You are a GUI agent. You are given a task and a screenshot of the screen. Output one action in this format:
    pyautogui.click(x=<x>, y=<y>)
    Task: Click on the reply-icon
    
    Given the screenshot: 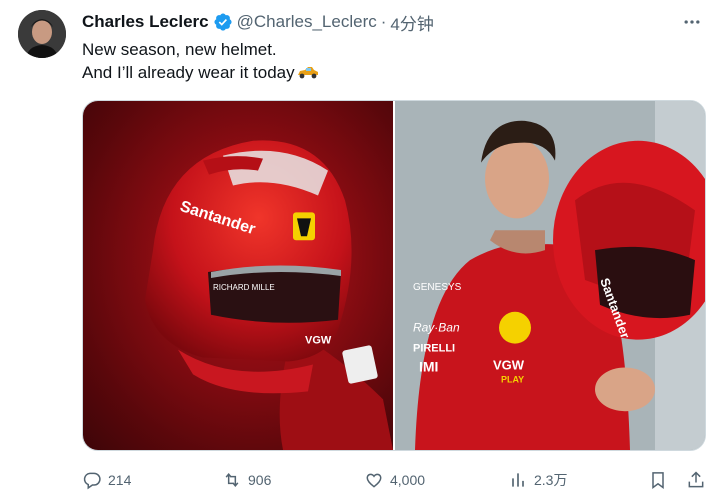 What is the action you would take?
    pyautogui.click(x=92, y=481)
    